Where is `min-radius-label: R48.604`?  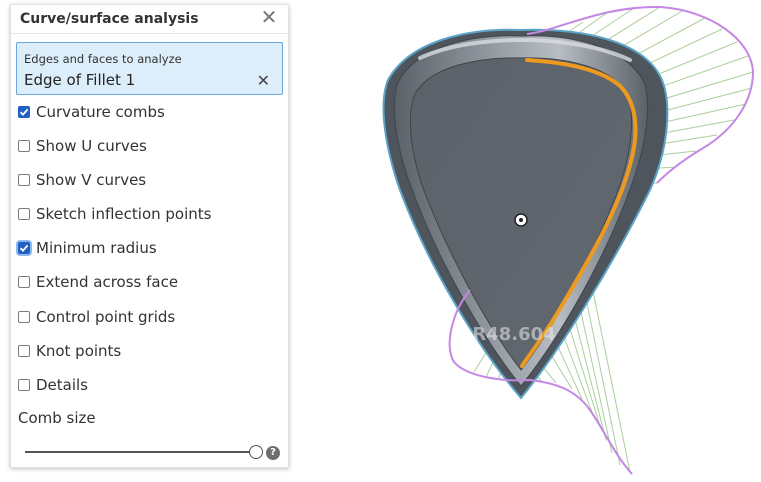
min-radius-label: R48.604 is located at coordinates (513, 334).